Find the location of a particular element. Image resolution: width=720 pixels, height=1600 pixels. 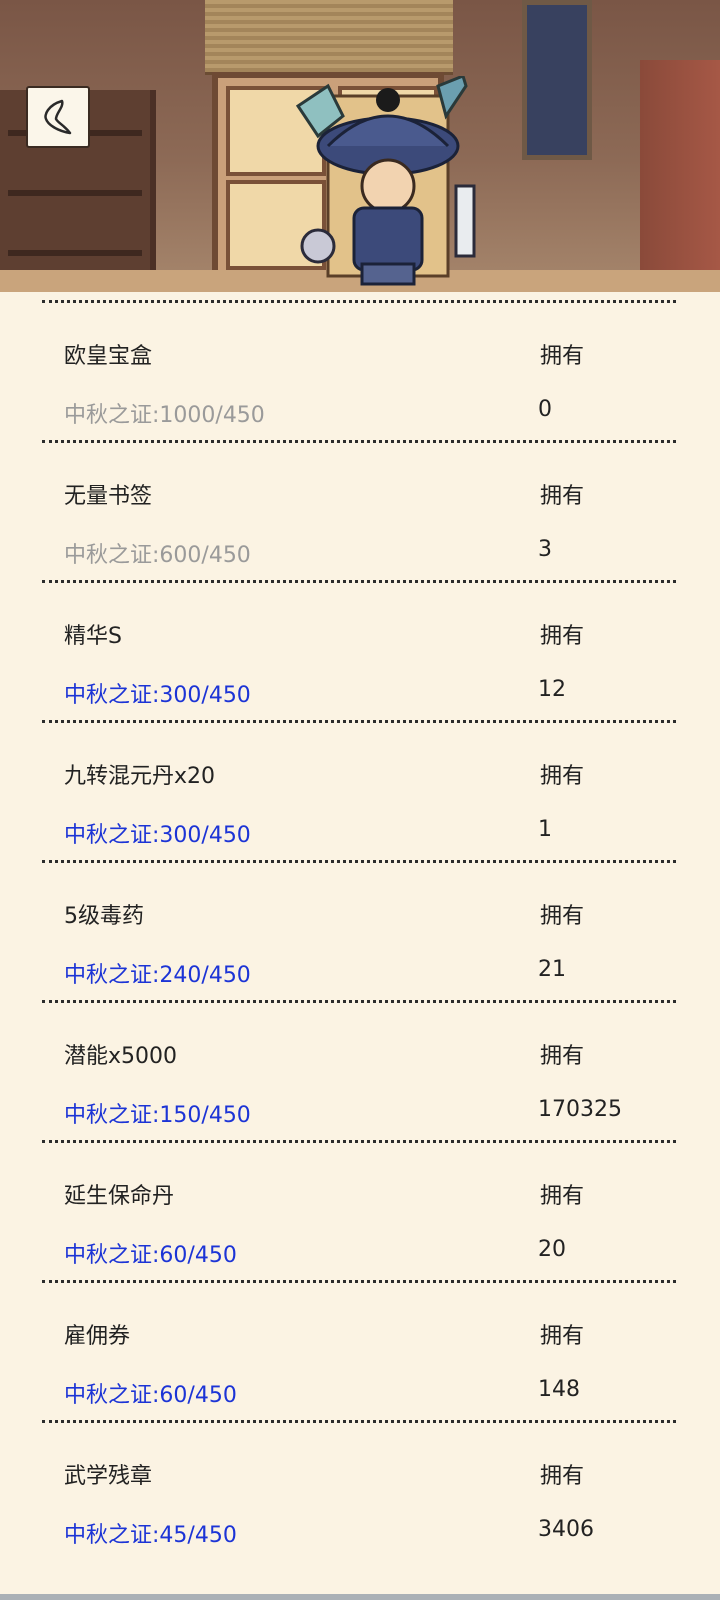

item-cost: 中秋之证:240/450 is located at coordinates (157, 975).